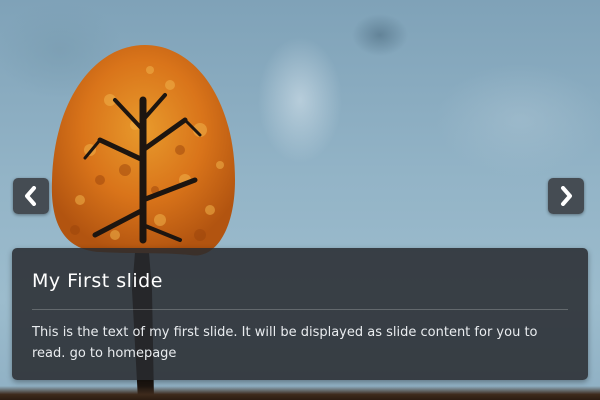 The width and height of the screenshot is (600, 400). I want to click on next-slide-button, so click(566, 196).